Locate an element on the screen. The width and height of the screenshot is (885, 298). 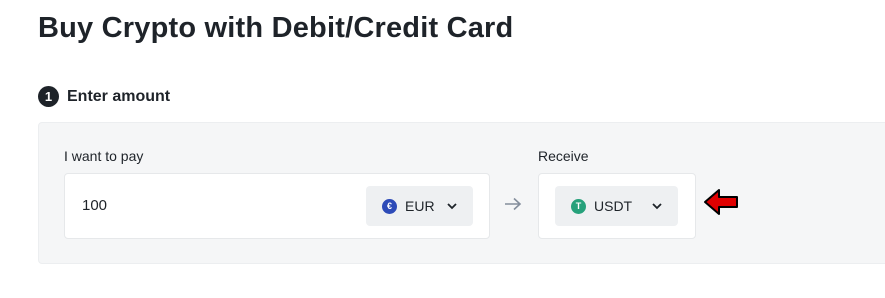
red-pointer-arrow is located at coordinates (721, 202).